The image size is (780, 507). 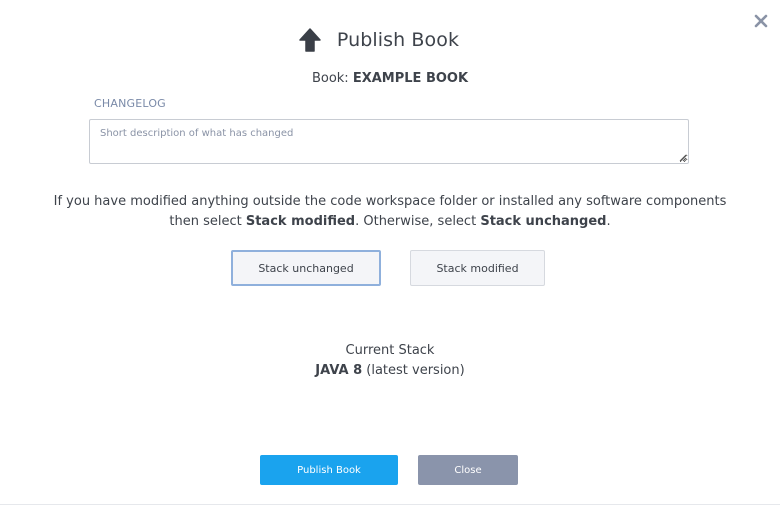 What do you see at coordinates (306, 268) in the screenshot?
I see `stack-unchanged-button: Stack unchanged` at bounding box center [306, 268].